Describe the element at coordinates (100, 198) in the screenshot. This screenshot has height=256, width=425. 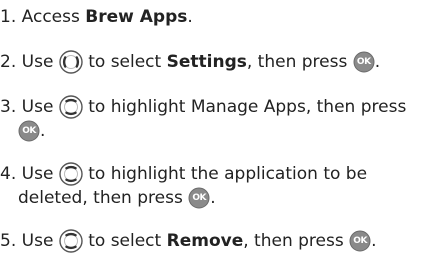
I see `step-text: deleted, then press` at that location.